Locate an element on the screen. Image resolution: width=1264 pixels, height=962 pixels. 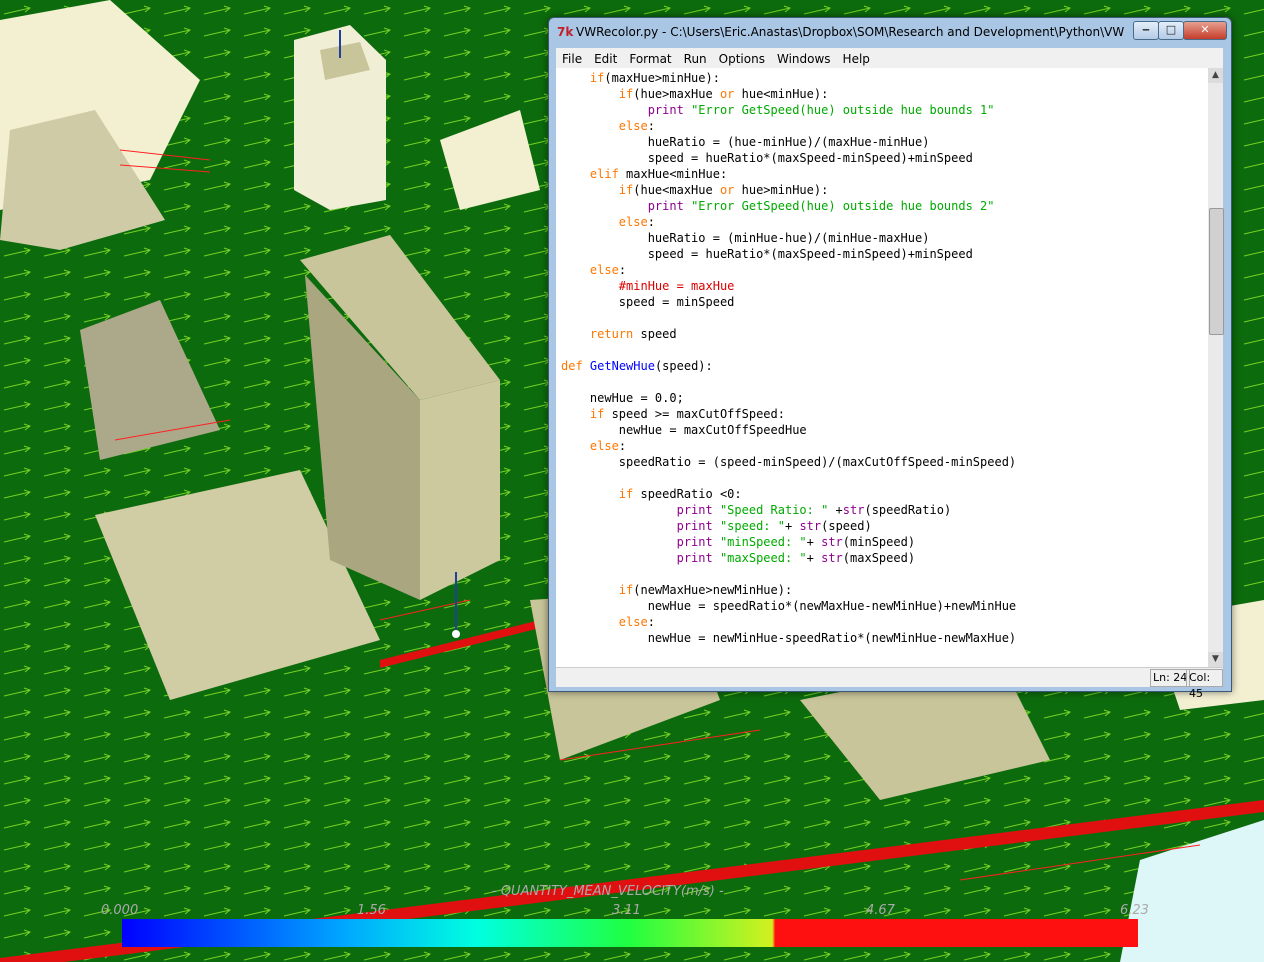
maximize-icon: □ is located at coordinates (1171, 30).